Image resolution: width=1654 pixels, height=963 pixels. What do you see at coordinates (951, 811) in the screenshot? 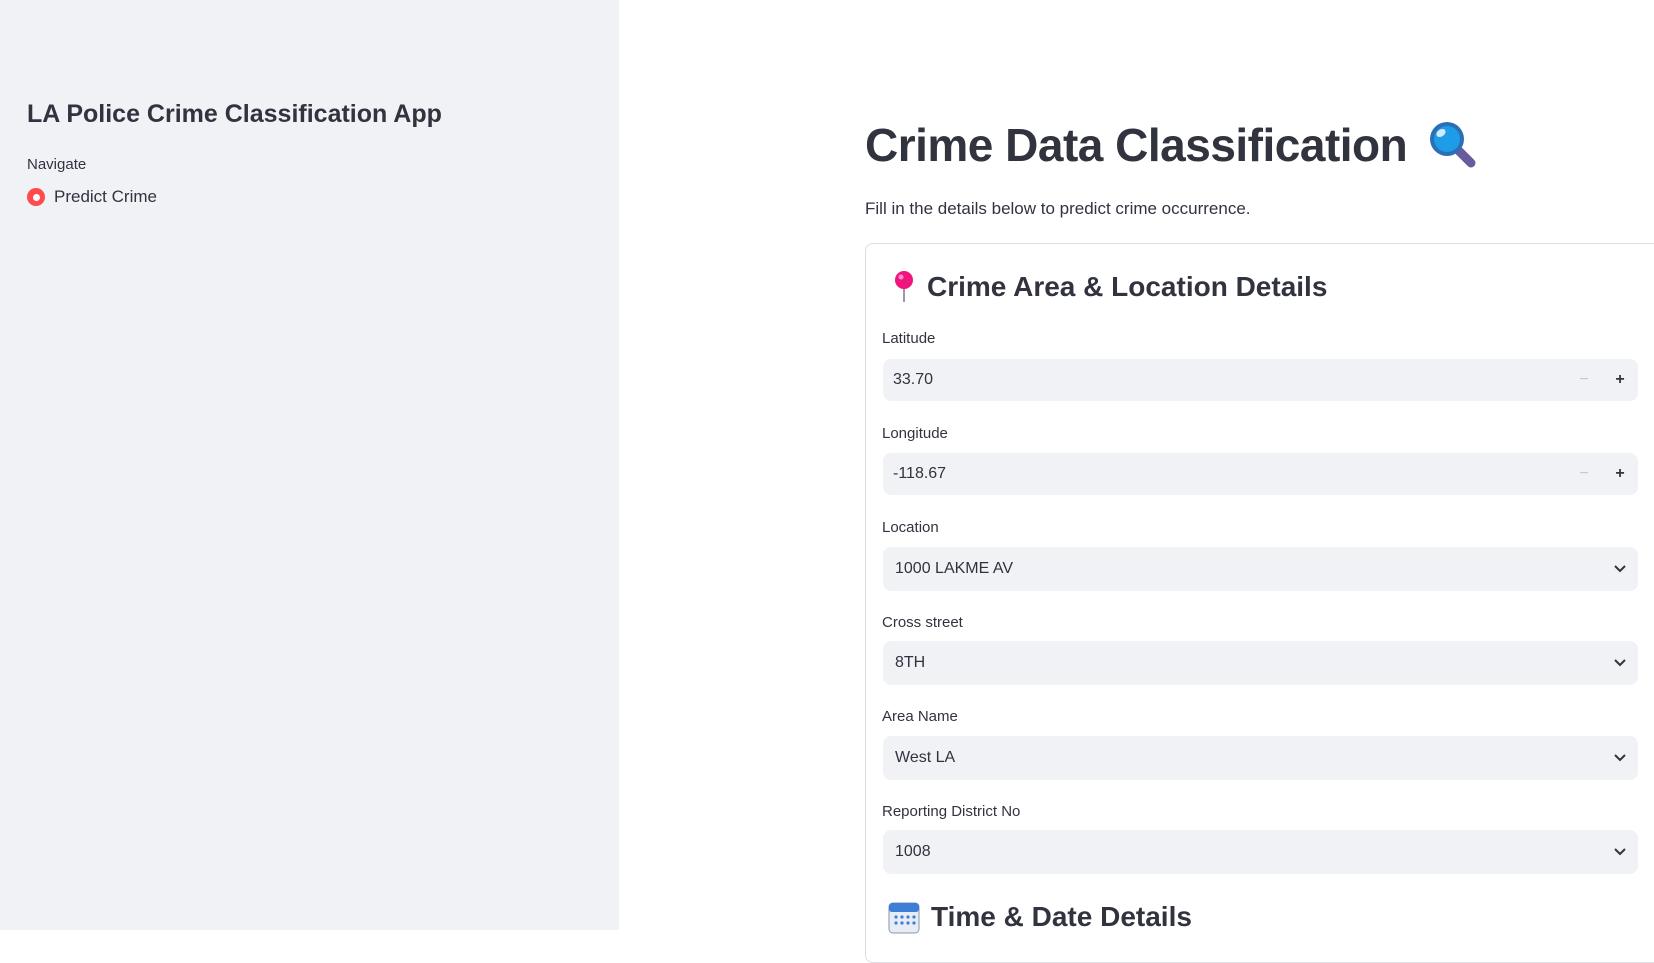
I see `reporting-district-label: Reporting District No` at bounding box center [951, 811].